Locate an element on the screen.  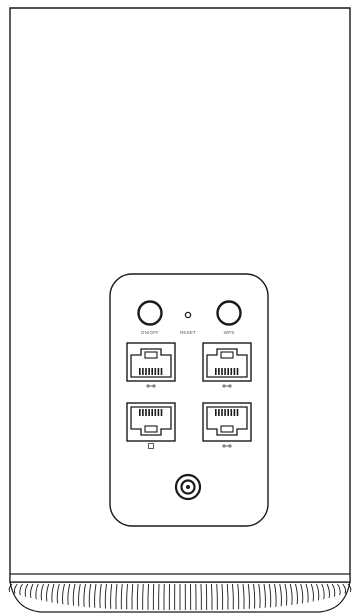
wps-button is located at coordinates (229, 313).